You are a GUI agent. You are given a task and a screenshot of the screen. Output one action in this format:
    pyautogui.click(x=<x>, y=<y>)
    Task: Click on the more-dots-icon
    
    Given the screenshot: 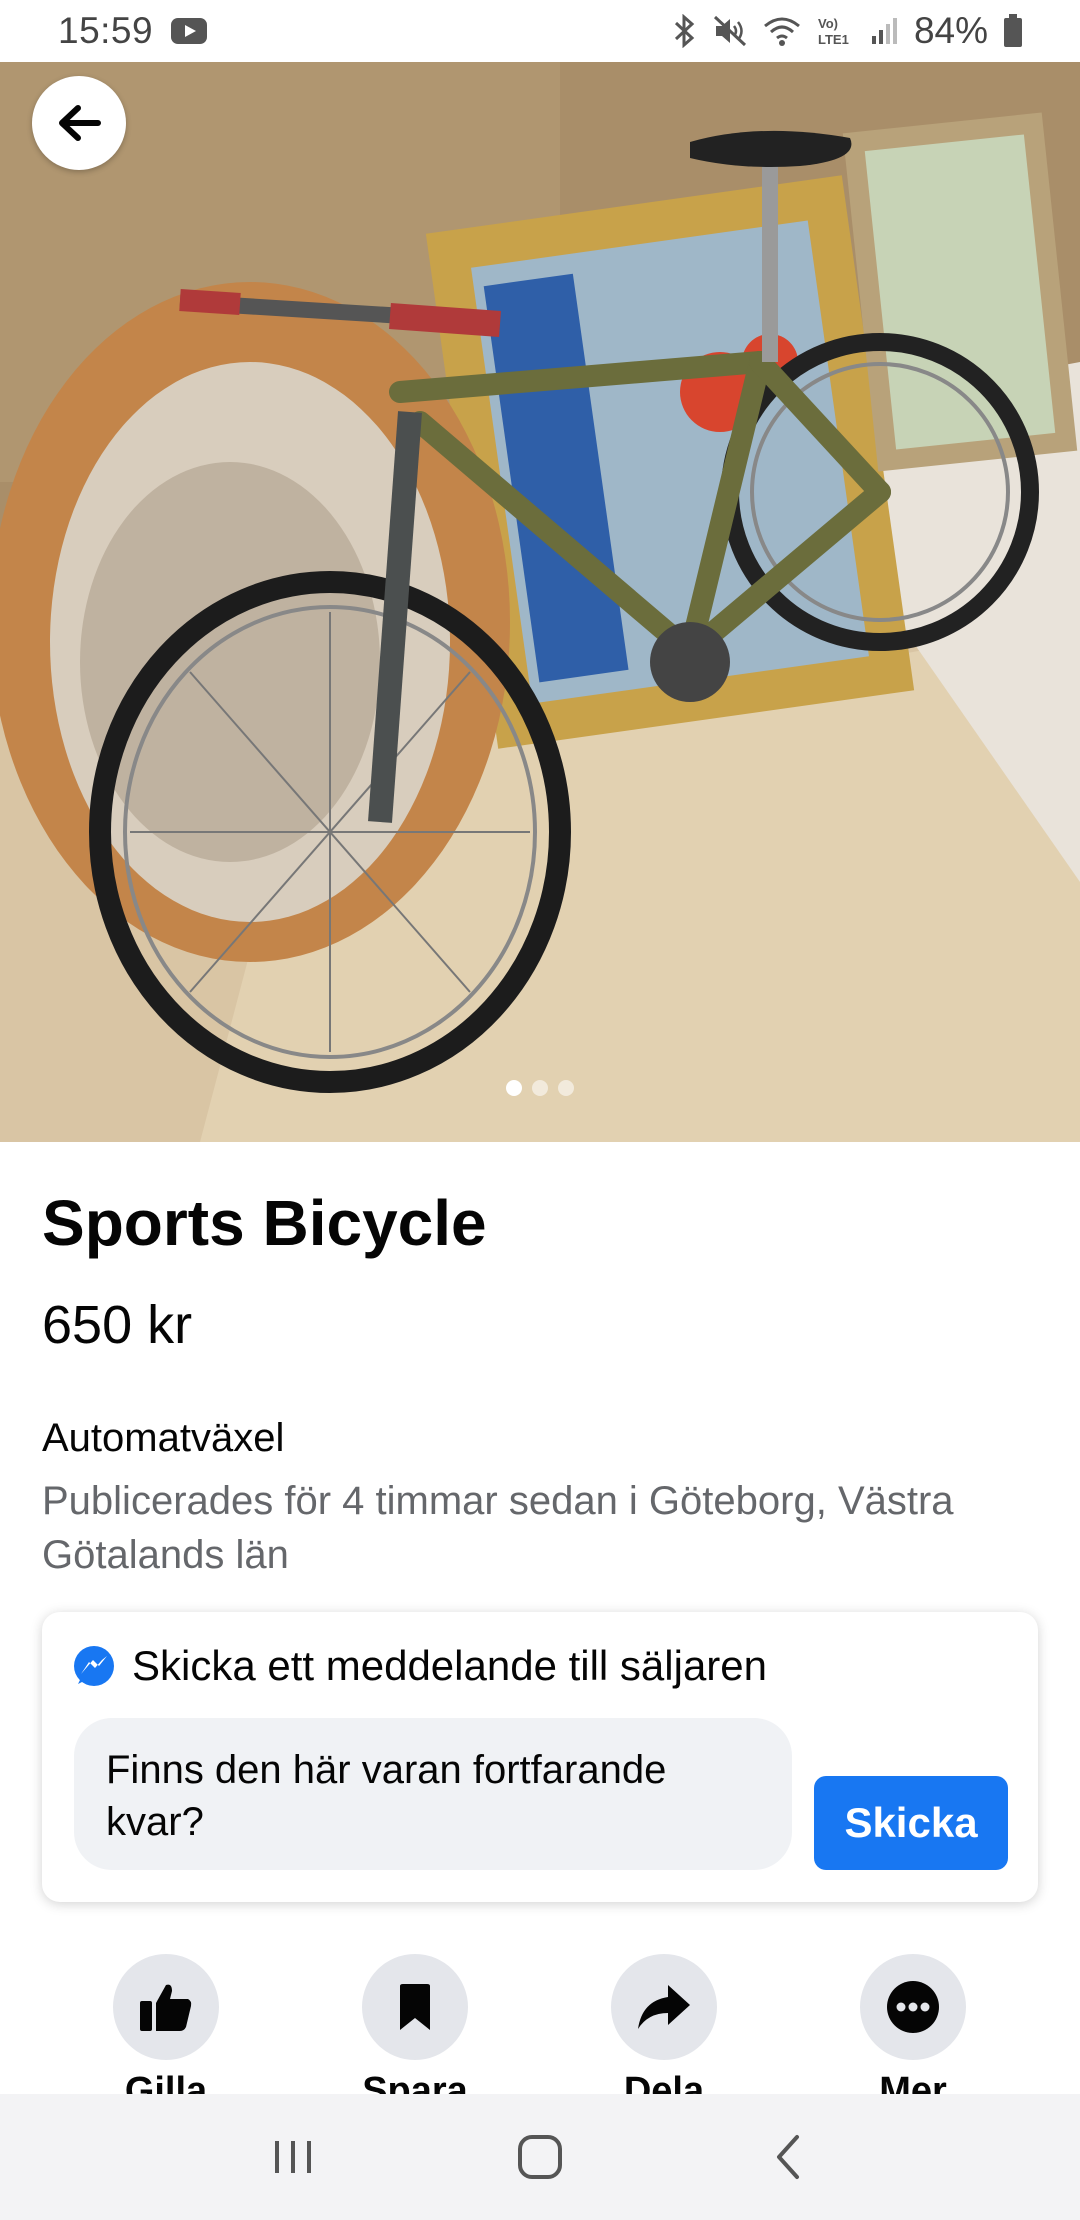 What is the action you would take?
    pyautogui.click(x=913, y=2007)
    